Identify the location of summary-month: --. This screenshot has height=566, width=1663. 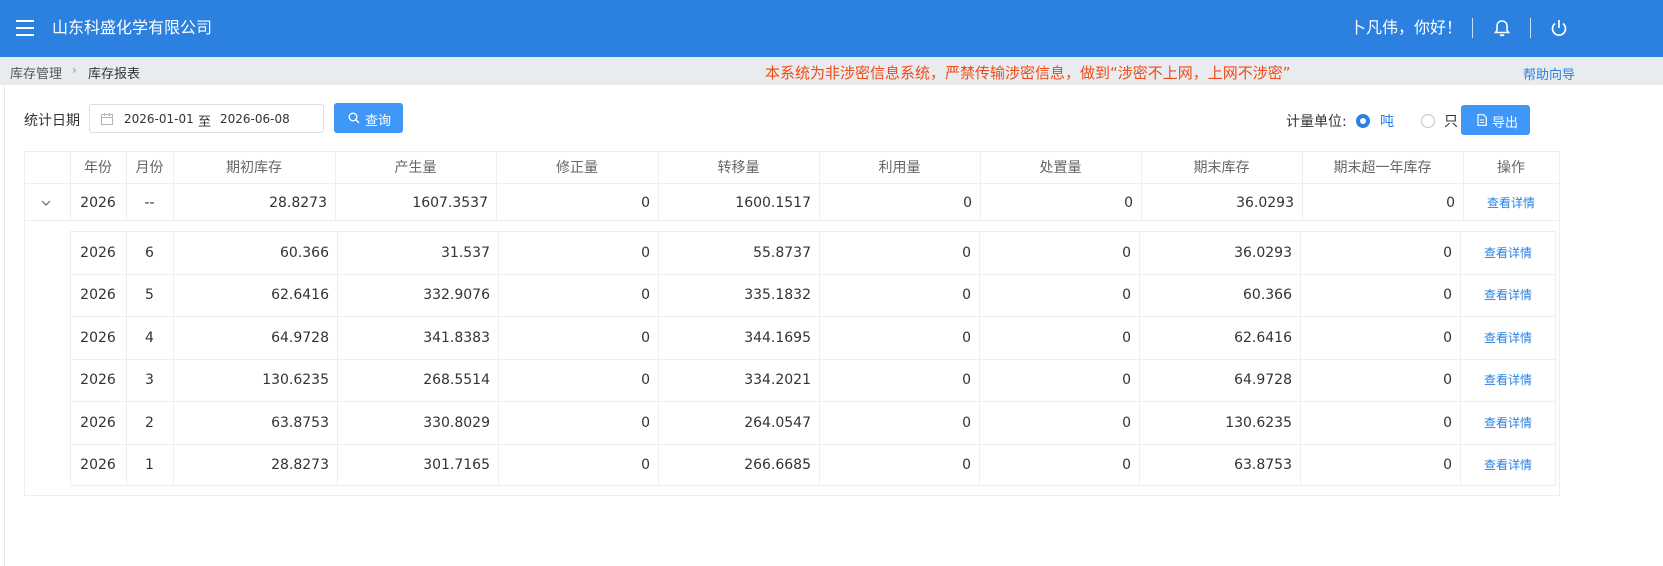
(149, 203).